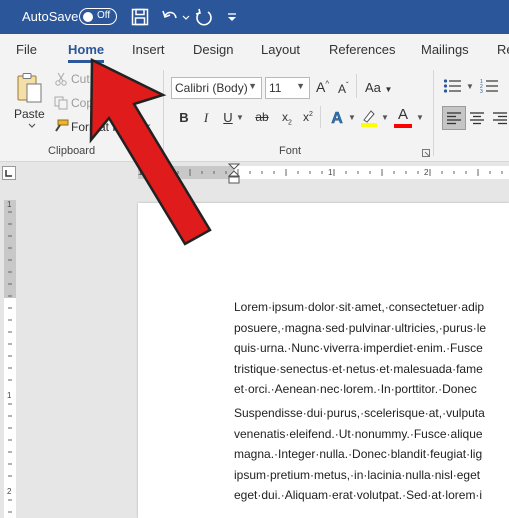  I want to click on tab-insert: Insert, so click(148, 49).